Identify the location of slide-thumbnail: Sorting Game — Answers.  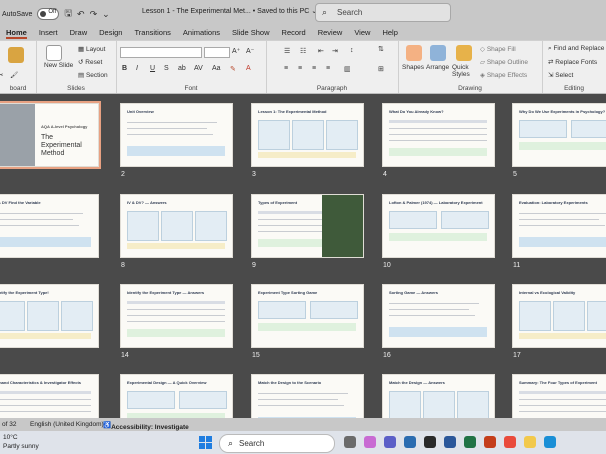
(438, 316).